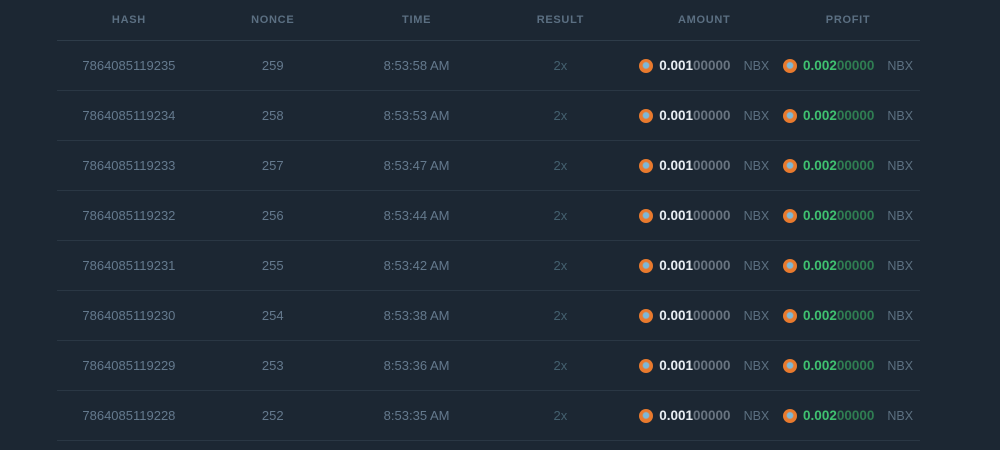 The height and width of the screenshot is (450, 1000). Describe the element at coordinates (129, 215) in the screenshot. I see `bet-hash: 7864085119232` at that location.